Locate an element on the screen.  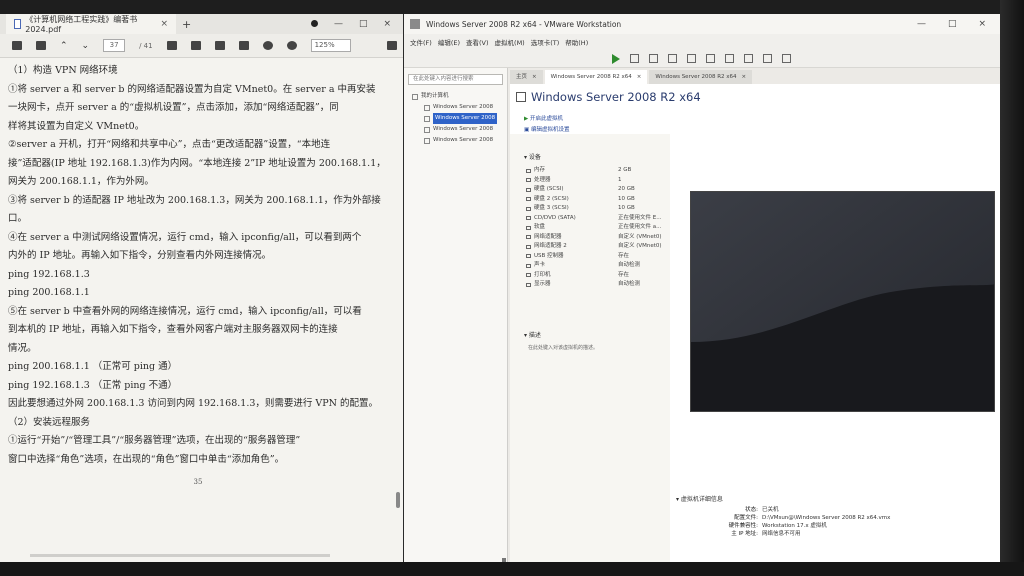
menu-item: 查看(V) is located at coordinates (477, 42).